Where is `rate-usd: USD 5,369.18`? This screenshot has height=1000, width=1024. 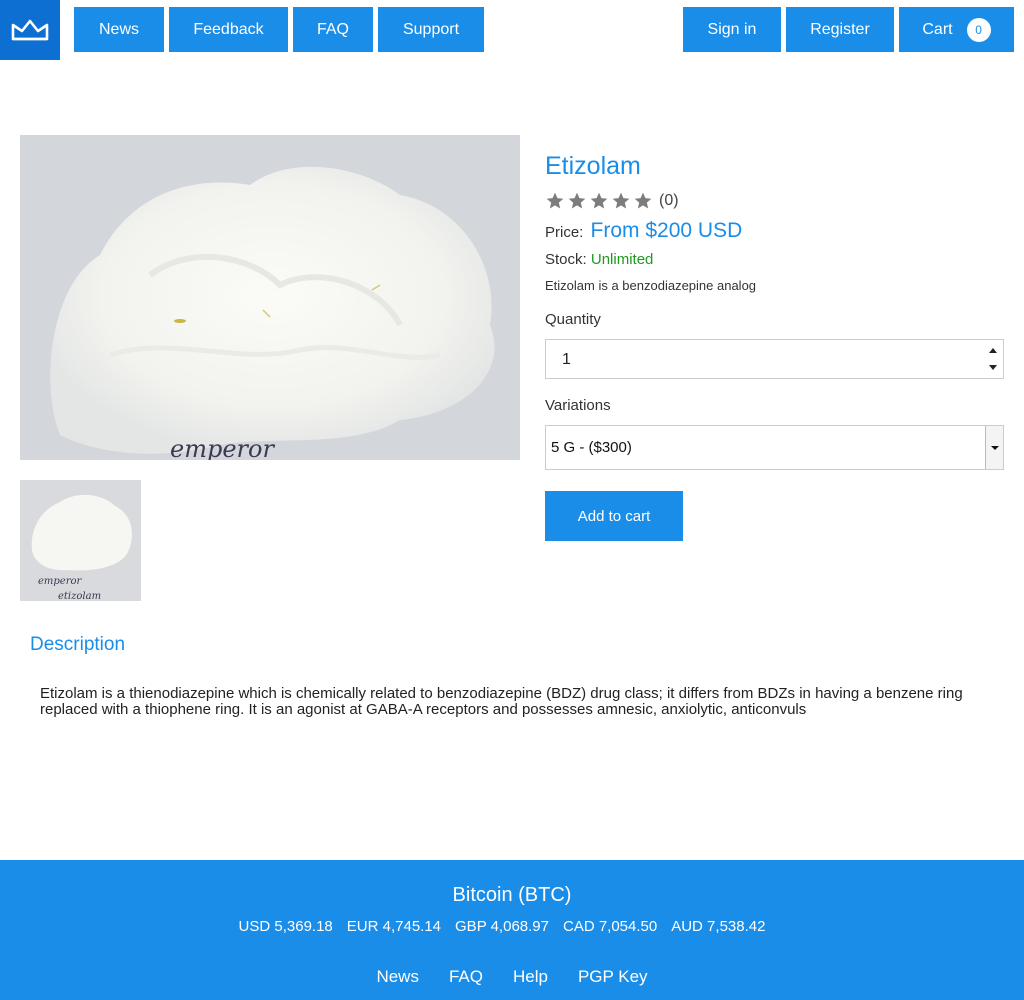 rate-usd: USD 5,369.18 is located at coordinates (285, 926).